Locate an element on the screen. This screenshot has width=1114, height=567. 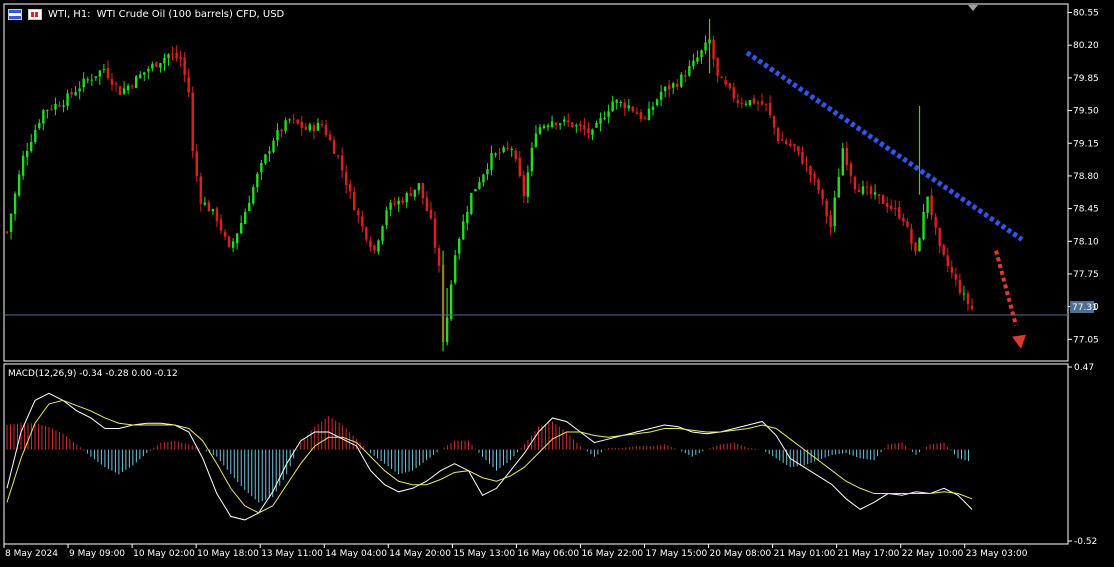
price-tick-label: 77.75 is located at coordinates (1086, 275).